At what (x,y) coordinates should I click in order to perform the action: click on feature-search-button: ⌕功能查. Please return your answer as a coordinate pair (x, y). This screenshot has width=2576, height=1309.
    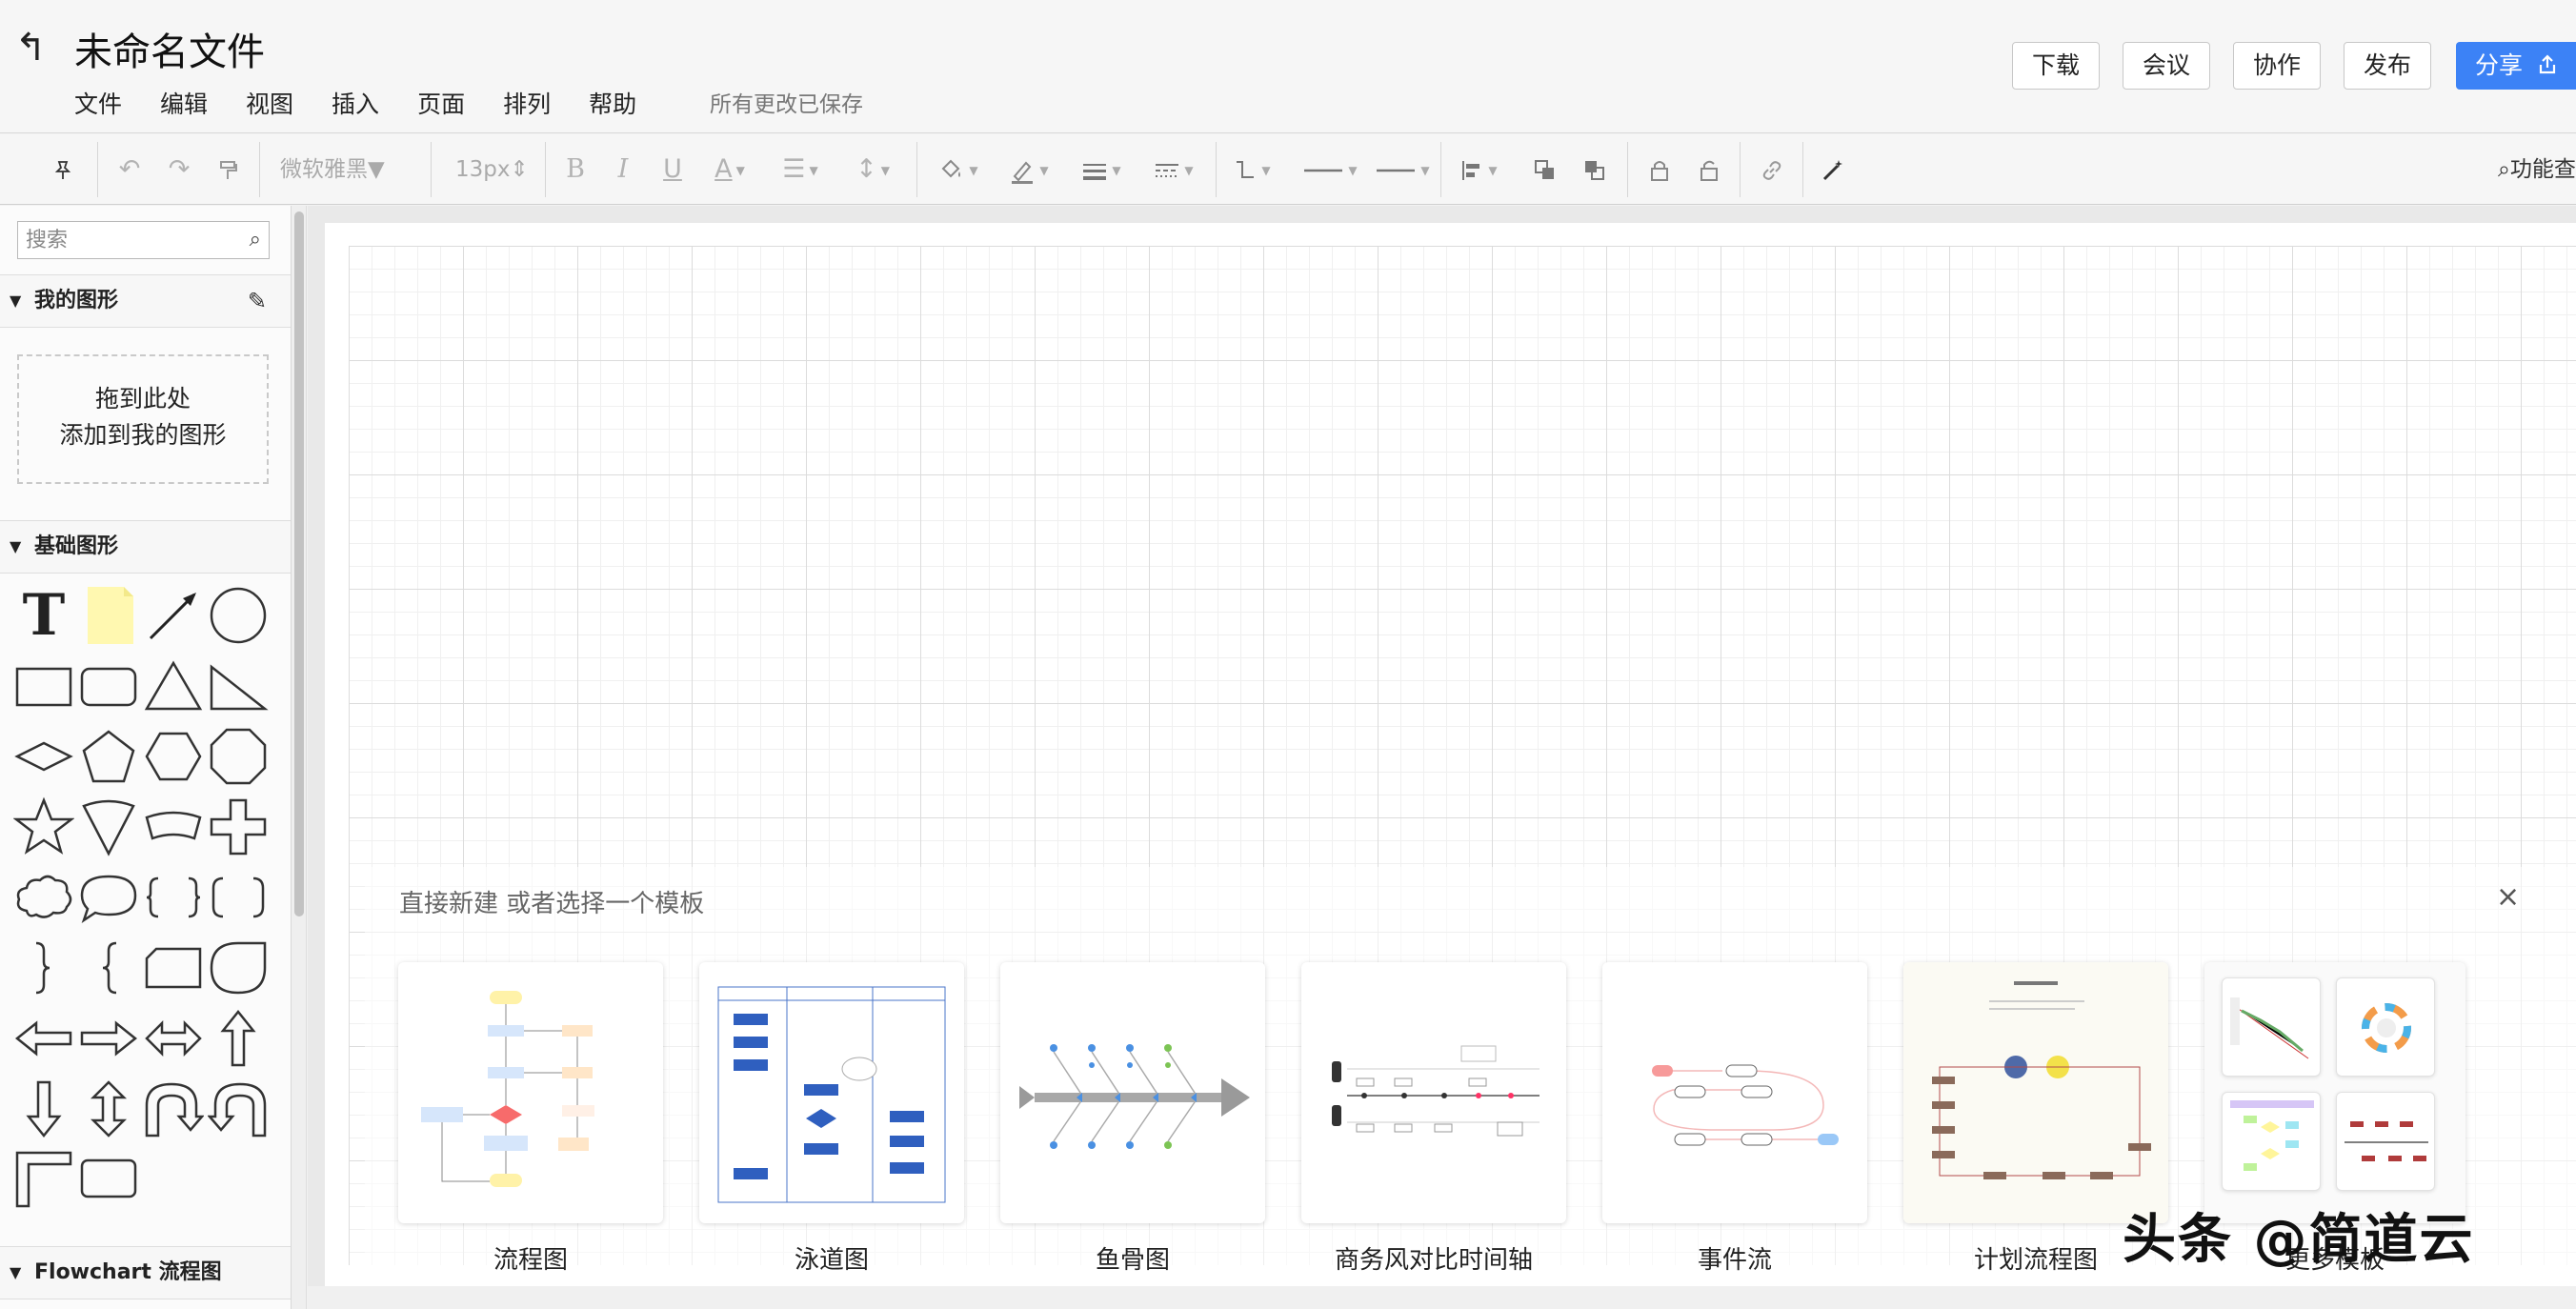
    Looking at the image, I should click on (2537, 169).